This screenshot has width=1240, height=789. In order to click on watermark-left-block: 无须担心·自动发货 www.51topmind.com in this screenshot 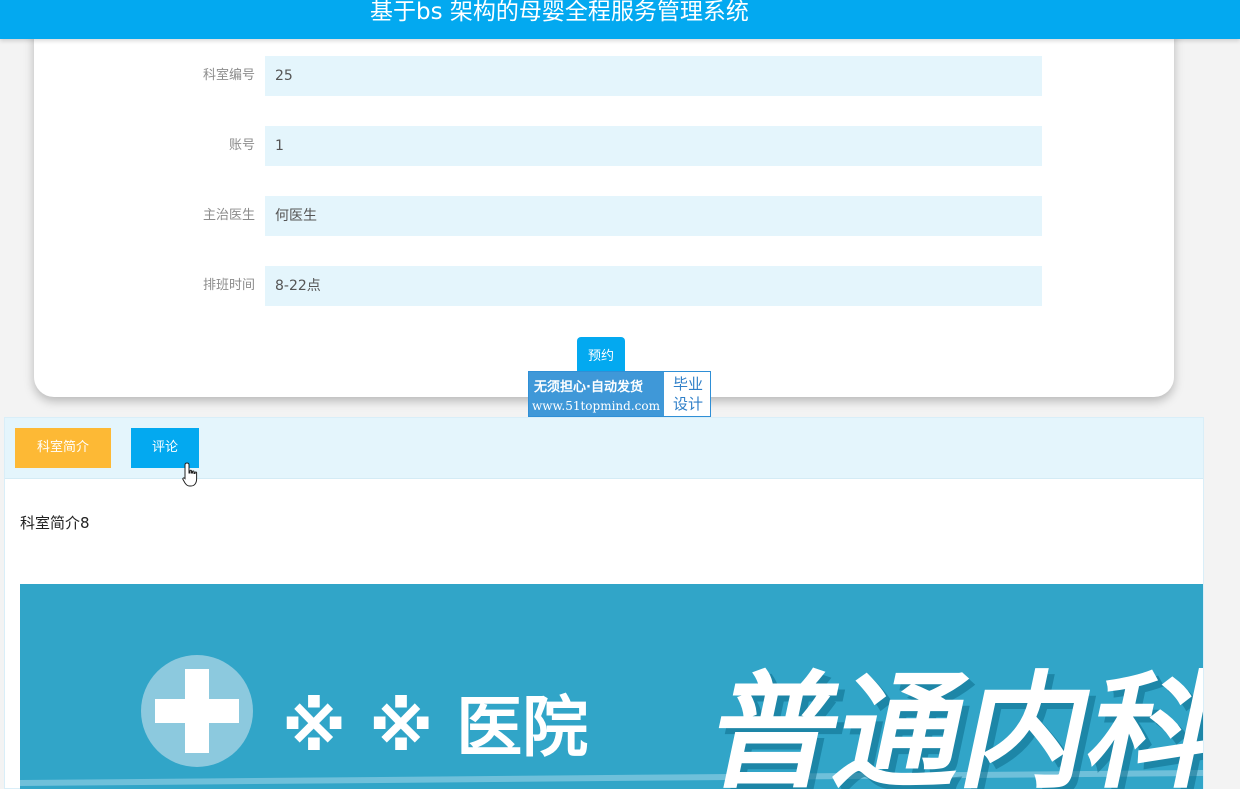, I will do `click(596, 394)`.